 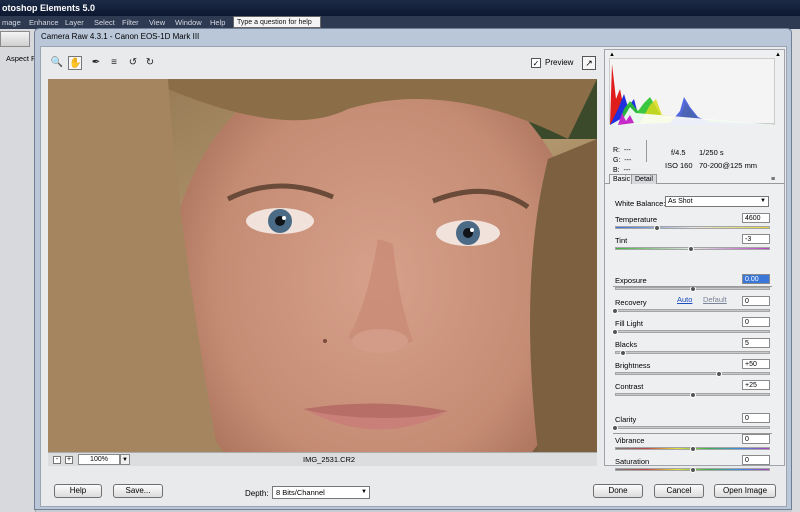 I want to click on readout-r: R: ---, so click(x=622, y=150).